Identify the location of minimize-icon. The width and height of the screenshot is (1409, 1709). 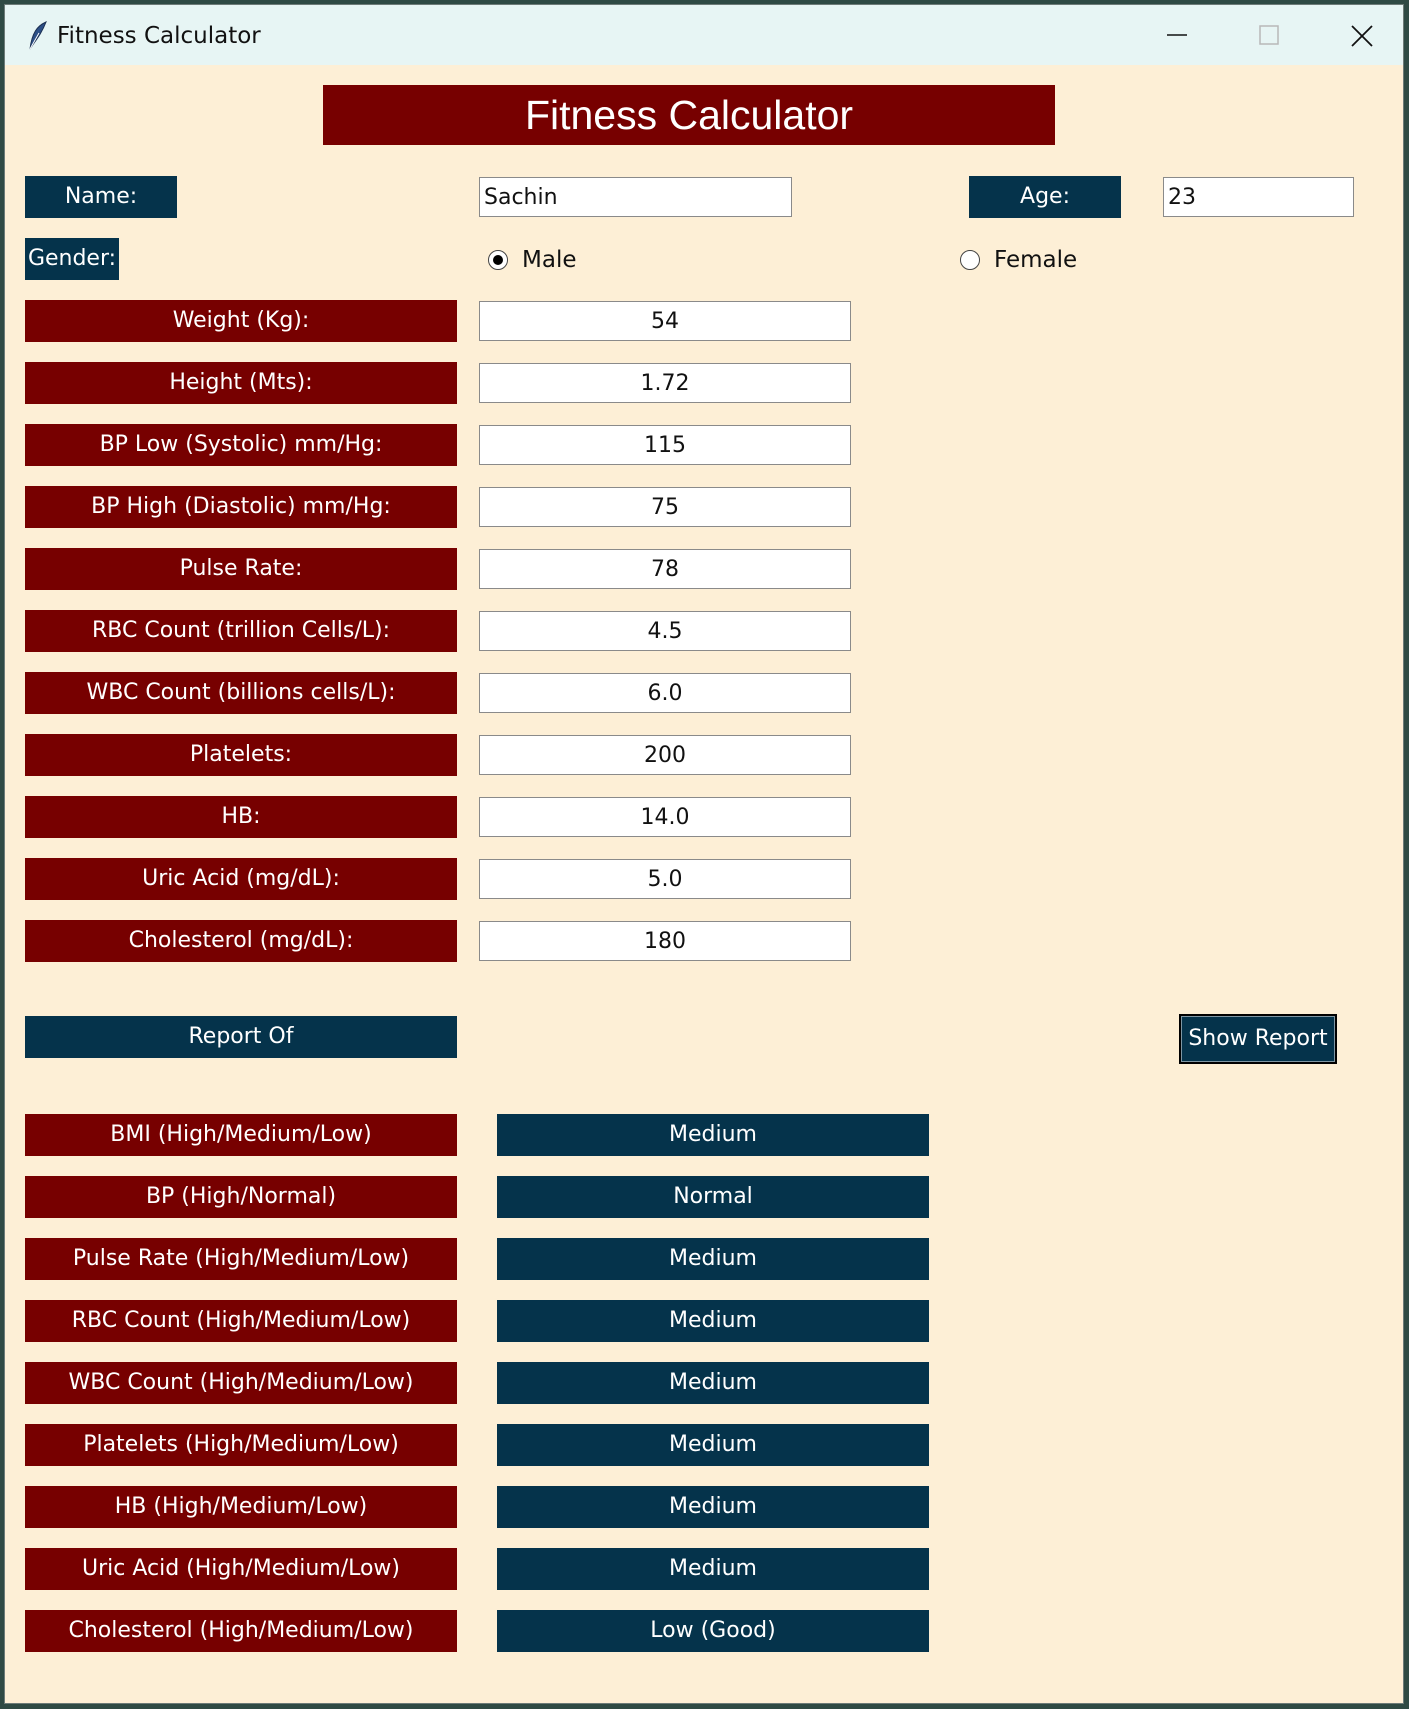
(1177, 35).